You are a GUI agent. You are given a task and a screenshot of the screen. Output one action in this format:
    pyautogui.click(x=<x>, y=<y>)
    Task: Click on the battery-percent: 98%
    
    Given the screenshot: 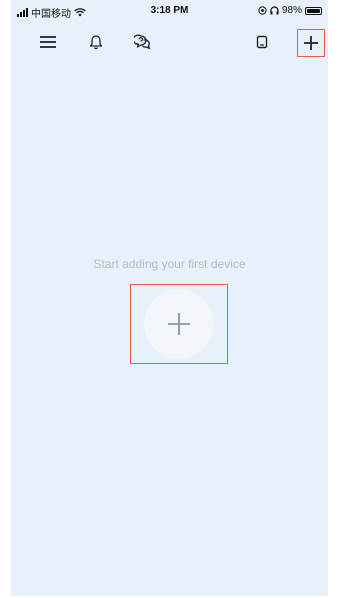 What is the action you would take?
    pyautogui.click(x=291, y=10)
    